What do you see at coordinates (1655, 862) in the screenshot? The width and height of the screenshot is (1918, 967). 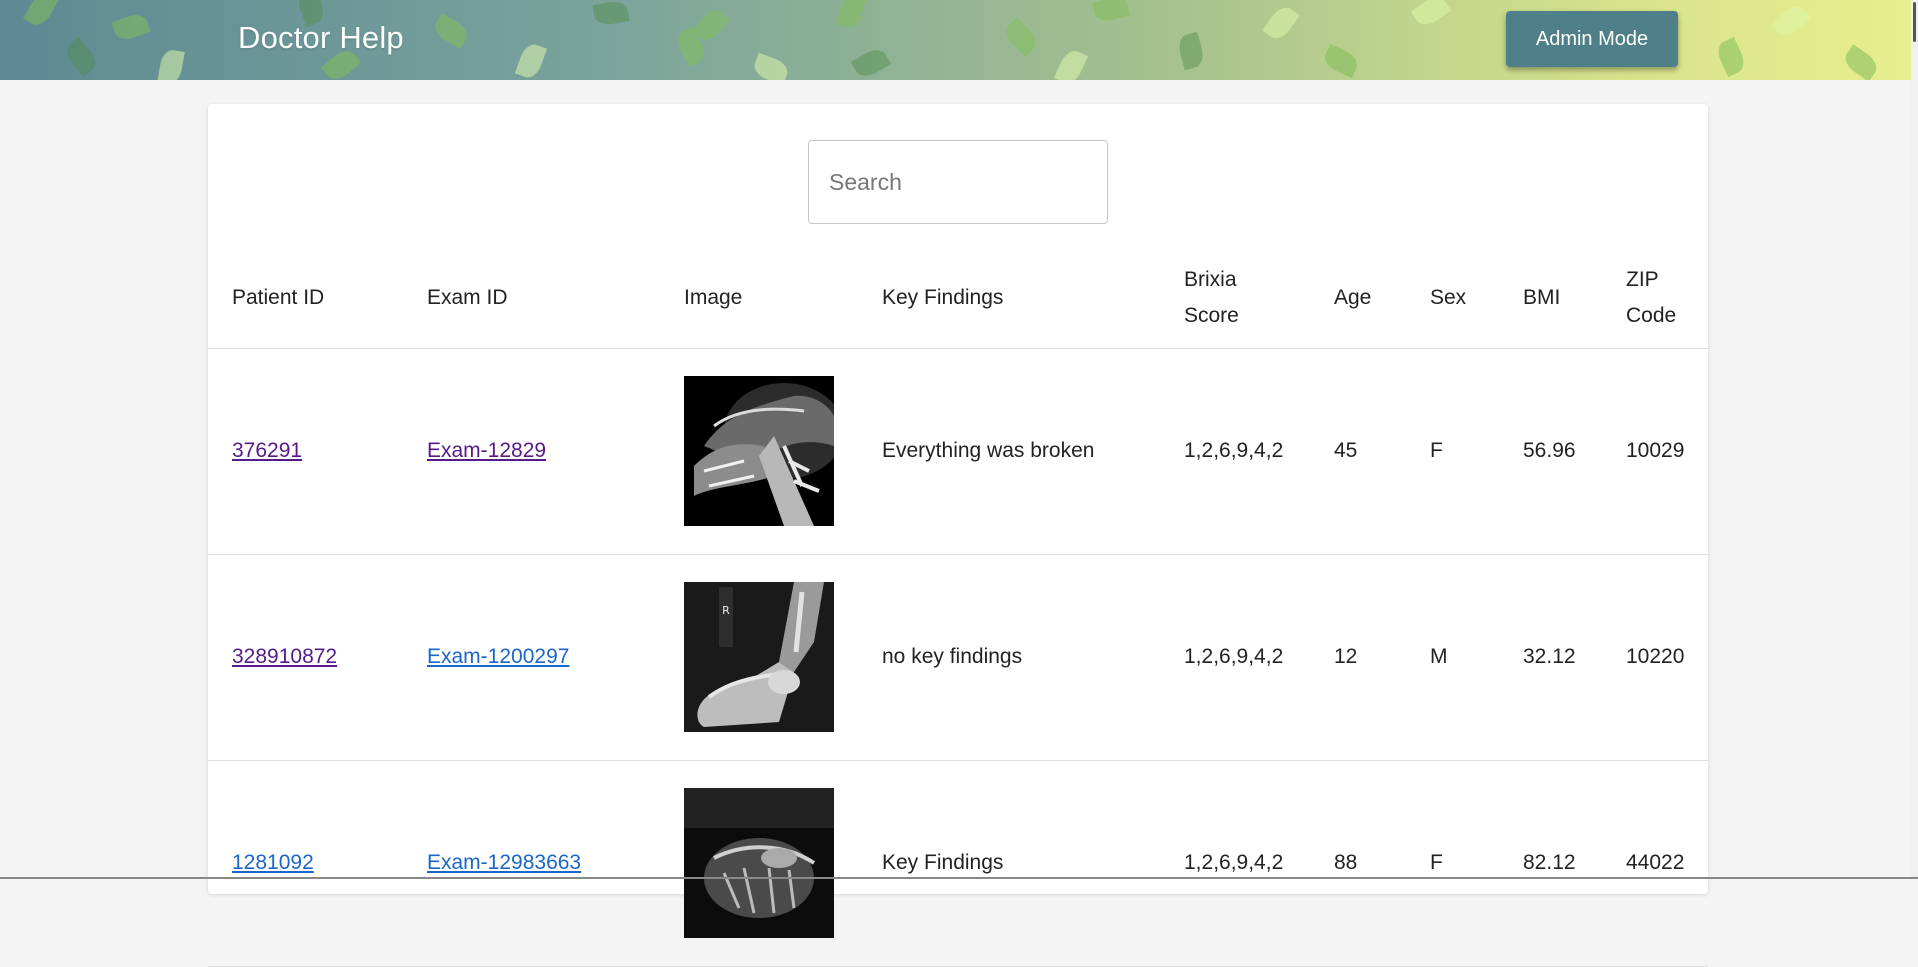 I see `zip-cell: 44022` at bounding box center [1655, 862].